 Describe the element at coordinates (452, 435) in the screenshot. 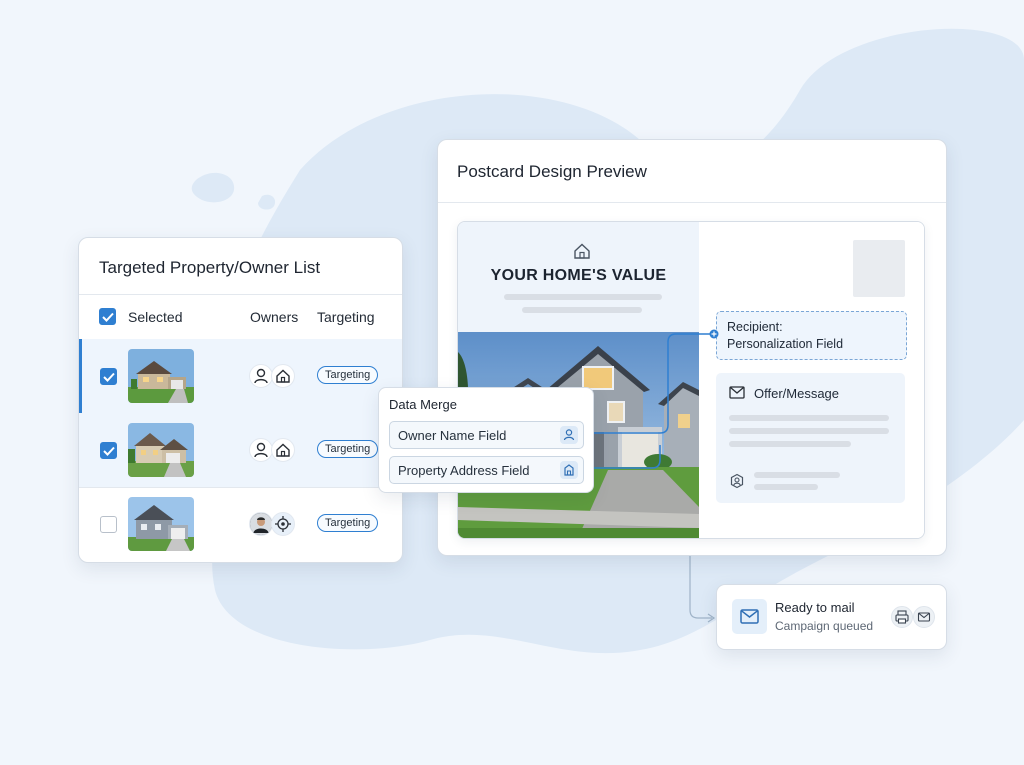

I see `field-label: Owner Name Field` at that location.